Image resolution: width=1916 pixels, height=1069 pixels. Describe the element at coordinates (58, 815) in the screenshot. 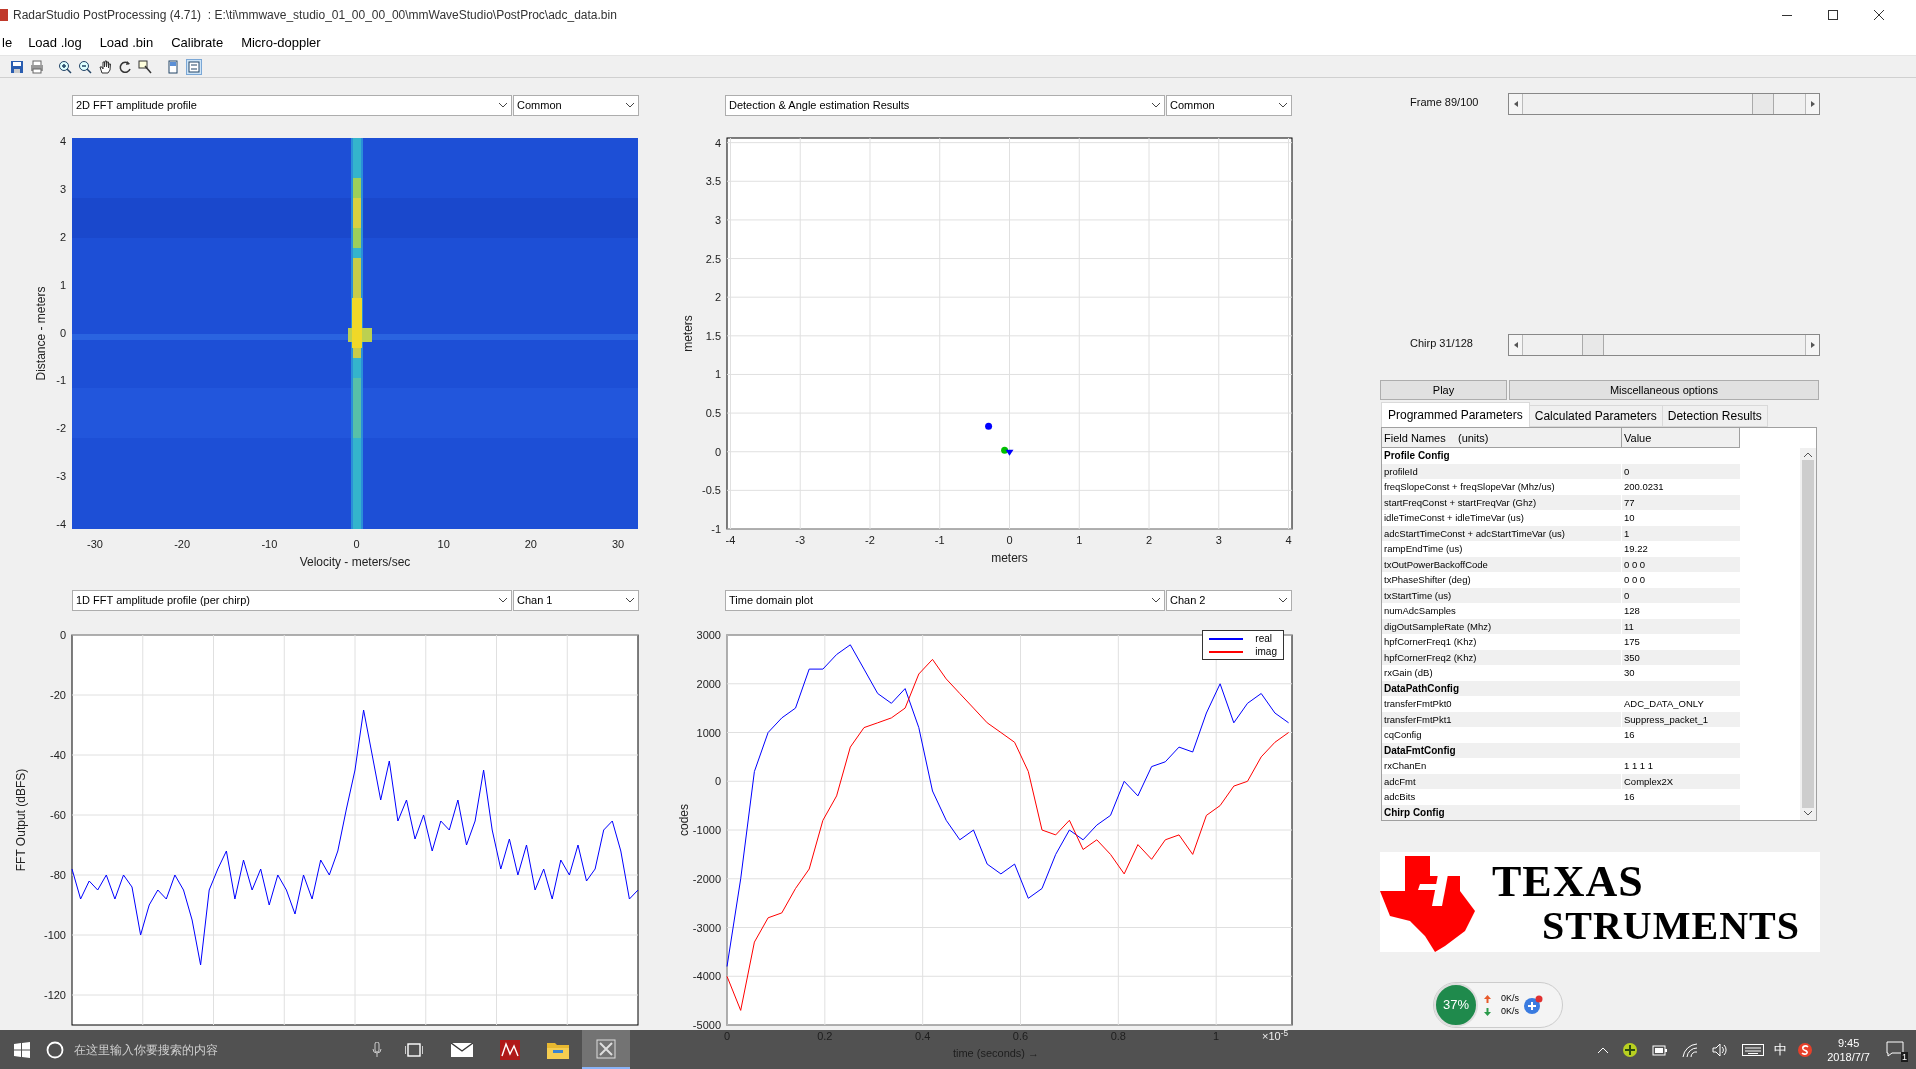

I see `tick-label: -60` at that location.